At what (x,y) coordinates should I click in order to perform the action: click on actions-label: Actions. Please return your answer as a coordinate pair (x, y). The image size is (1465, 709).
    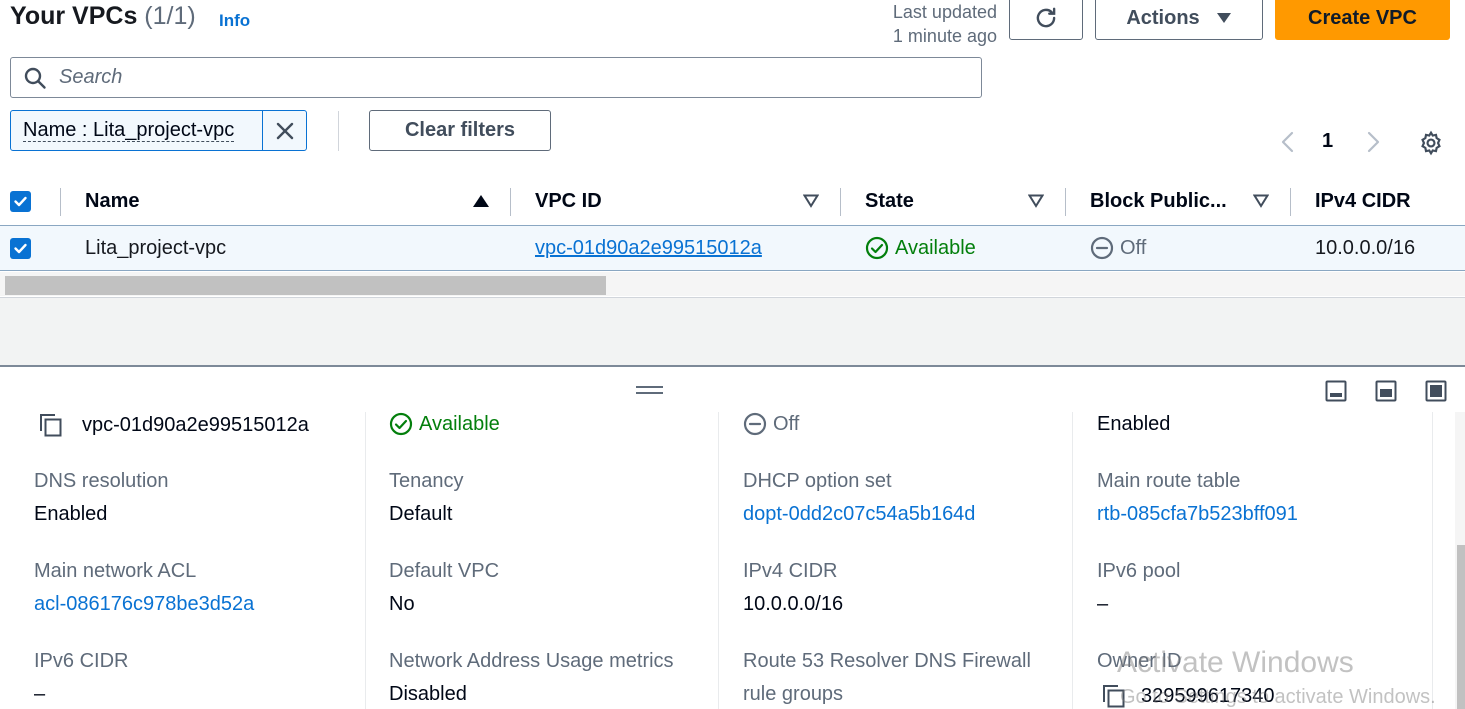
    Looking at the image, I should click on (1163, 17).